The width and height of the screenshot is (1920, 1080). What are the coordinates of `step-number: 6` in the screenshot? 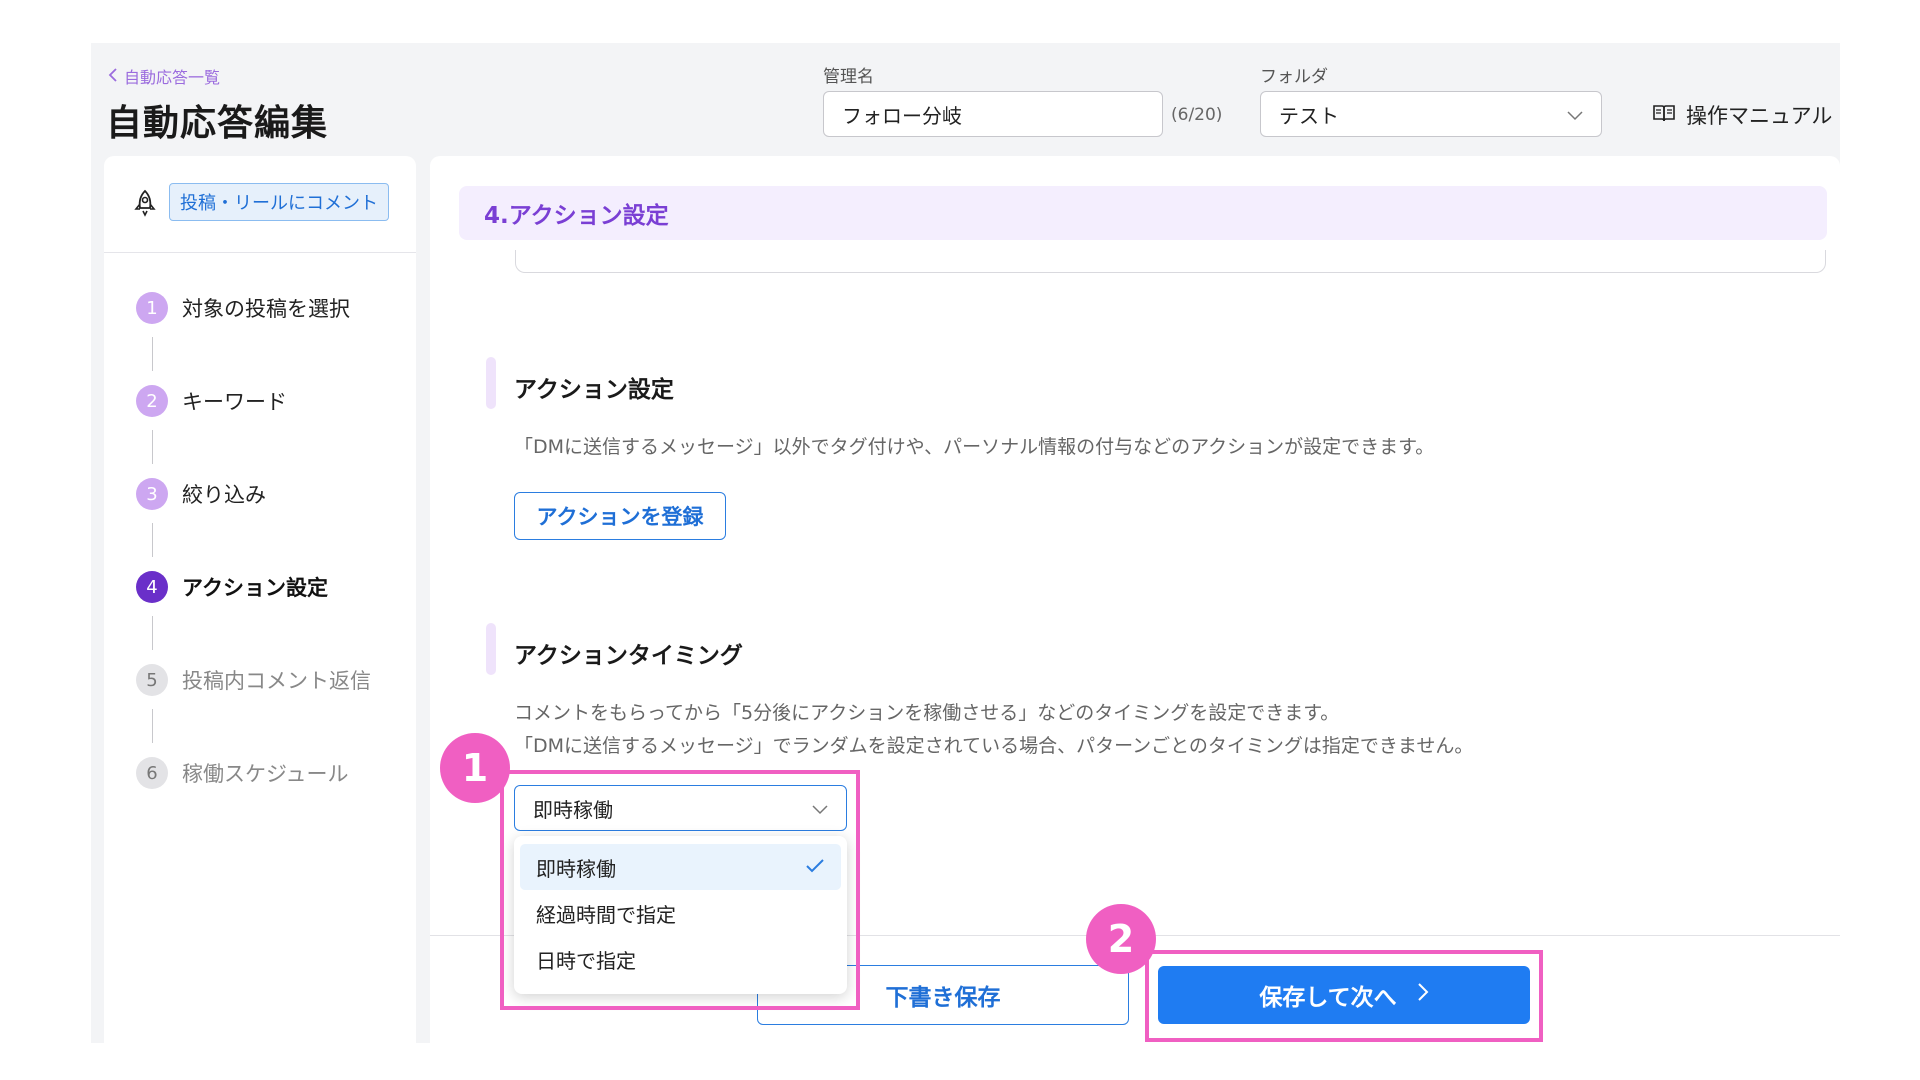 It's located at (152, 773).